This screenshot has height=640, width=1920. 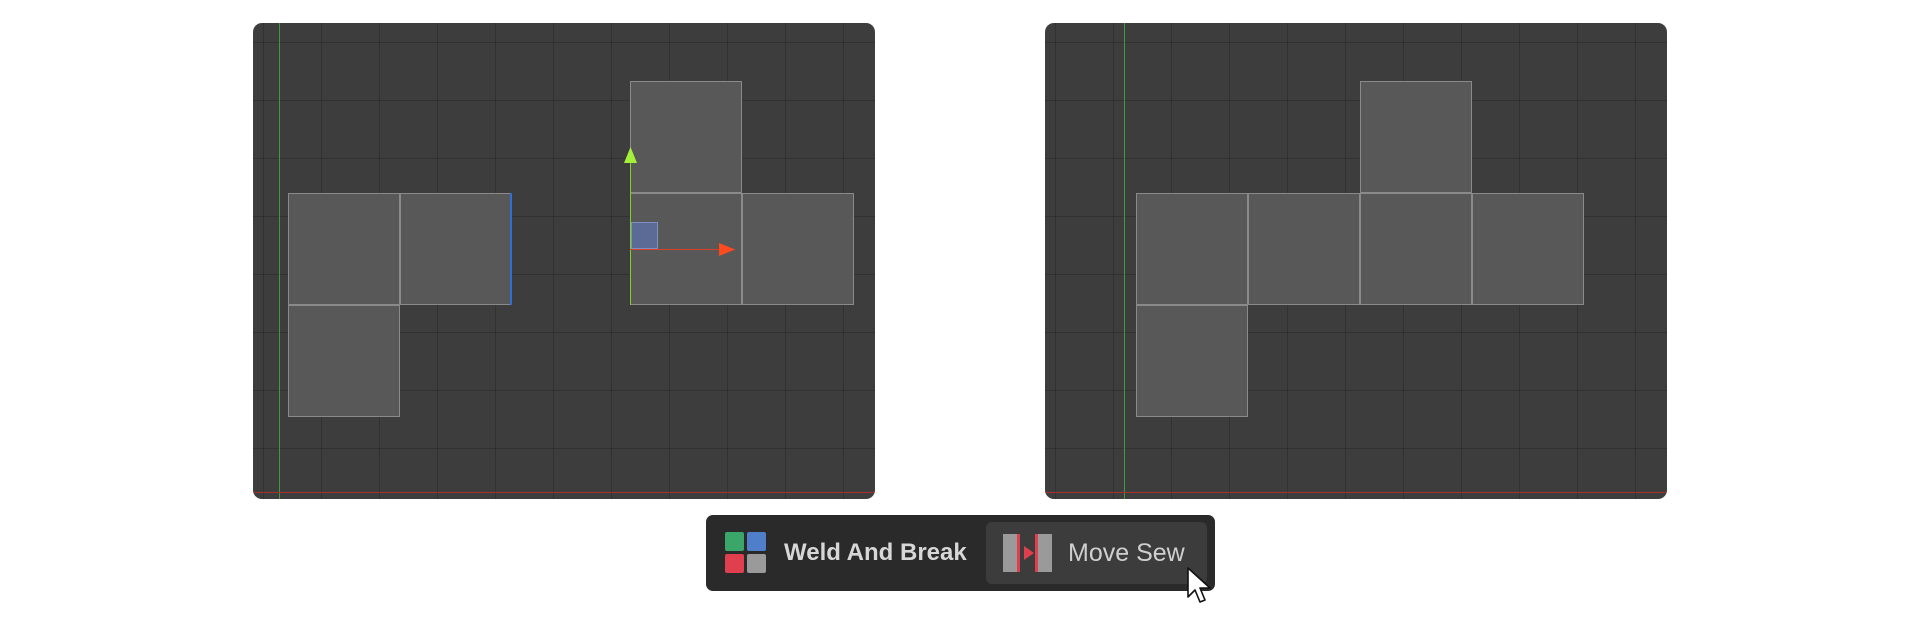 I want to click on move-sew-button: Move Sew, so click(x=1096, y=553).